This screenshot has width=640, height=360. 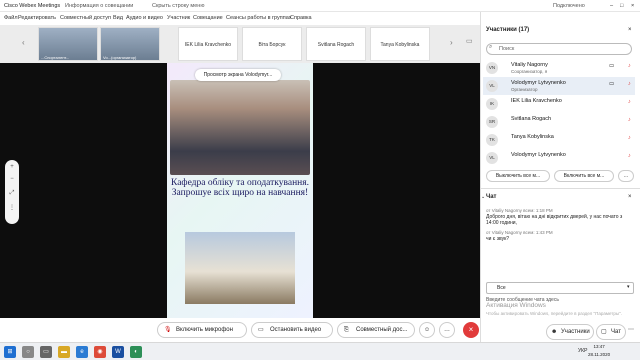 What do you see at coordinates (118, 352) in the screenshot?
I see `word-icon: W` at bounding box center [118, 352].